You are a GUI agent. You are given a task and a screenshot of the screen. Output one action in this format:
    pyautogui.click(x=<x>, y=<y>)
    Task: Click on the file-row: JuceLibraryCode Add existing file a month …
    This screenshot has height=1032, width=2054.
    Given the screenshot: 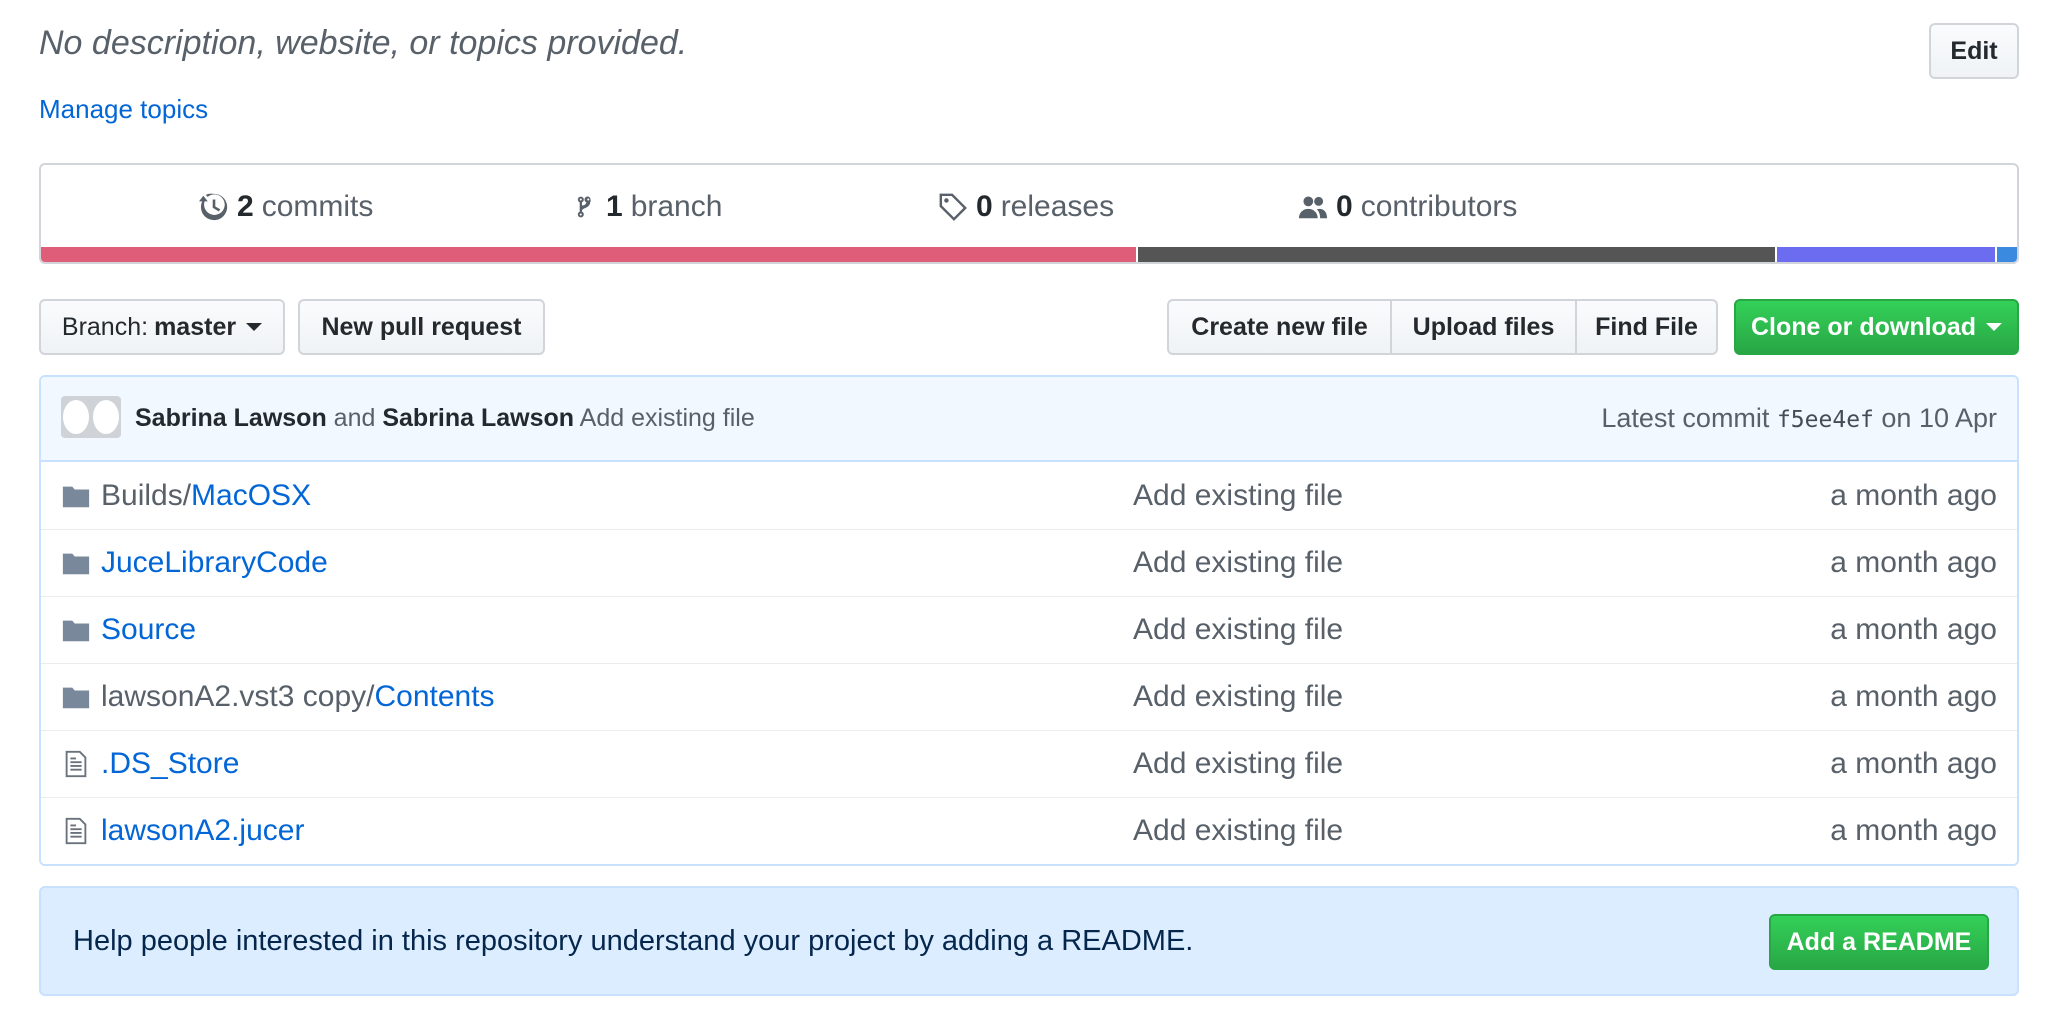 What is the action you would take?
    pyautogui.click(x=1029, y=562)
    